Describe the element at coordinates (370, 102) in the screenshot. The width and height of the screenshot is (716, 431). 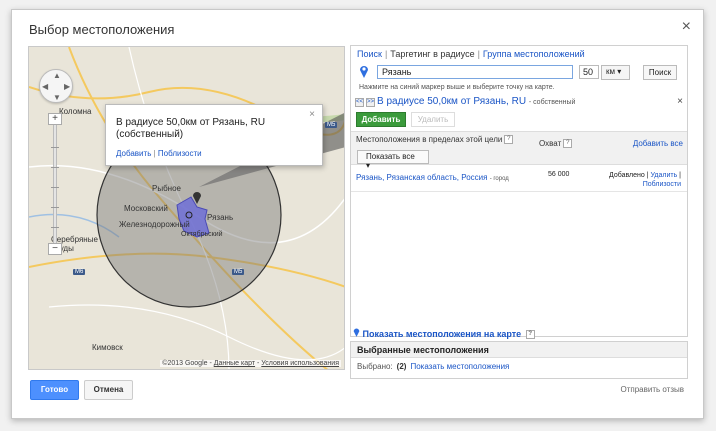
I see `next-button: >>` at that location.